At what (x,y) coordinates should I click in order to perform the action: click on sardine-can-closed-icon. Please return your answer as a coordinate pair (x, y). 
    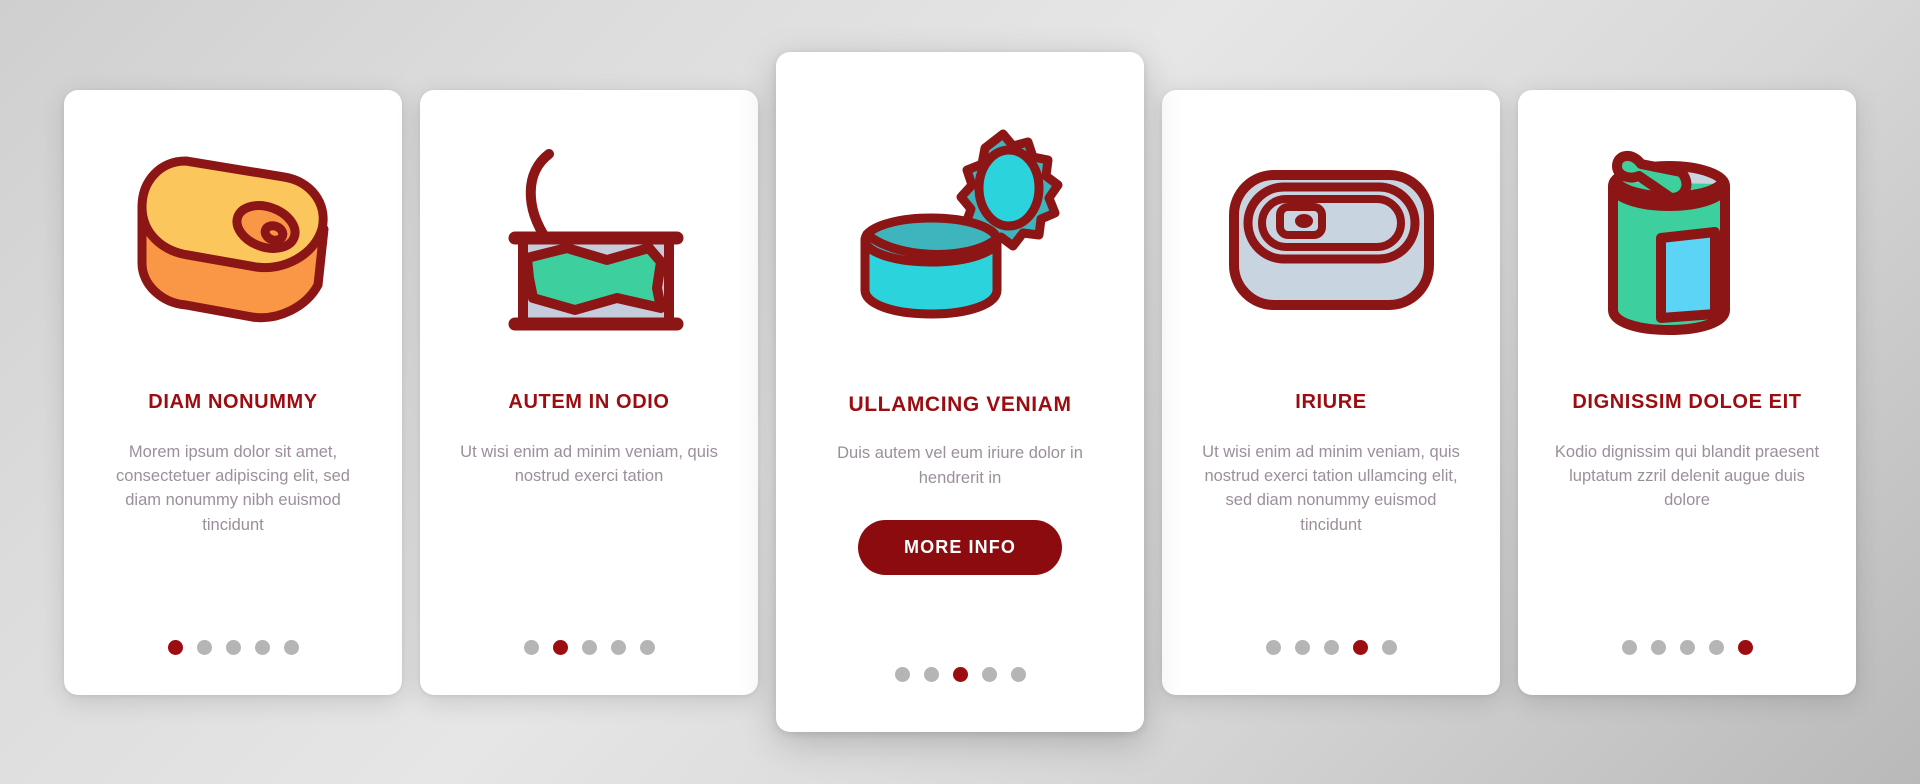
    Looking at the image, I should click on (233, 239).